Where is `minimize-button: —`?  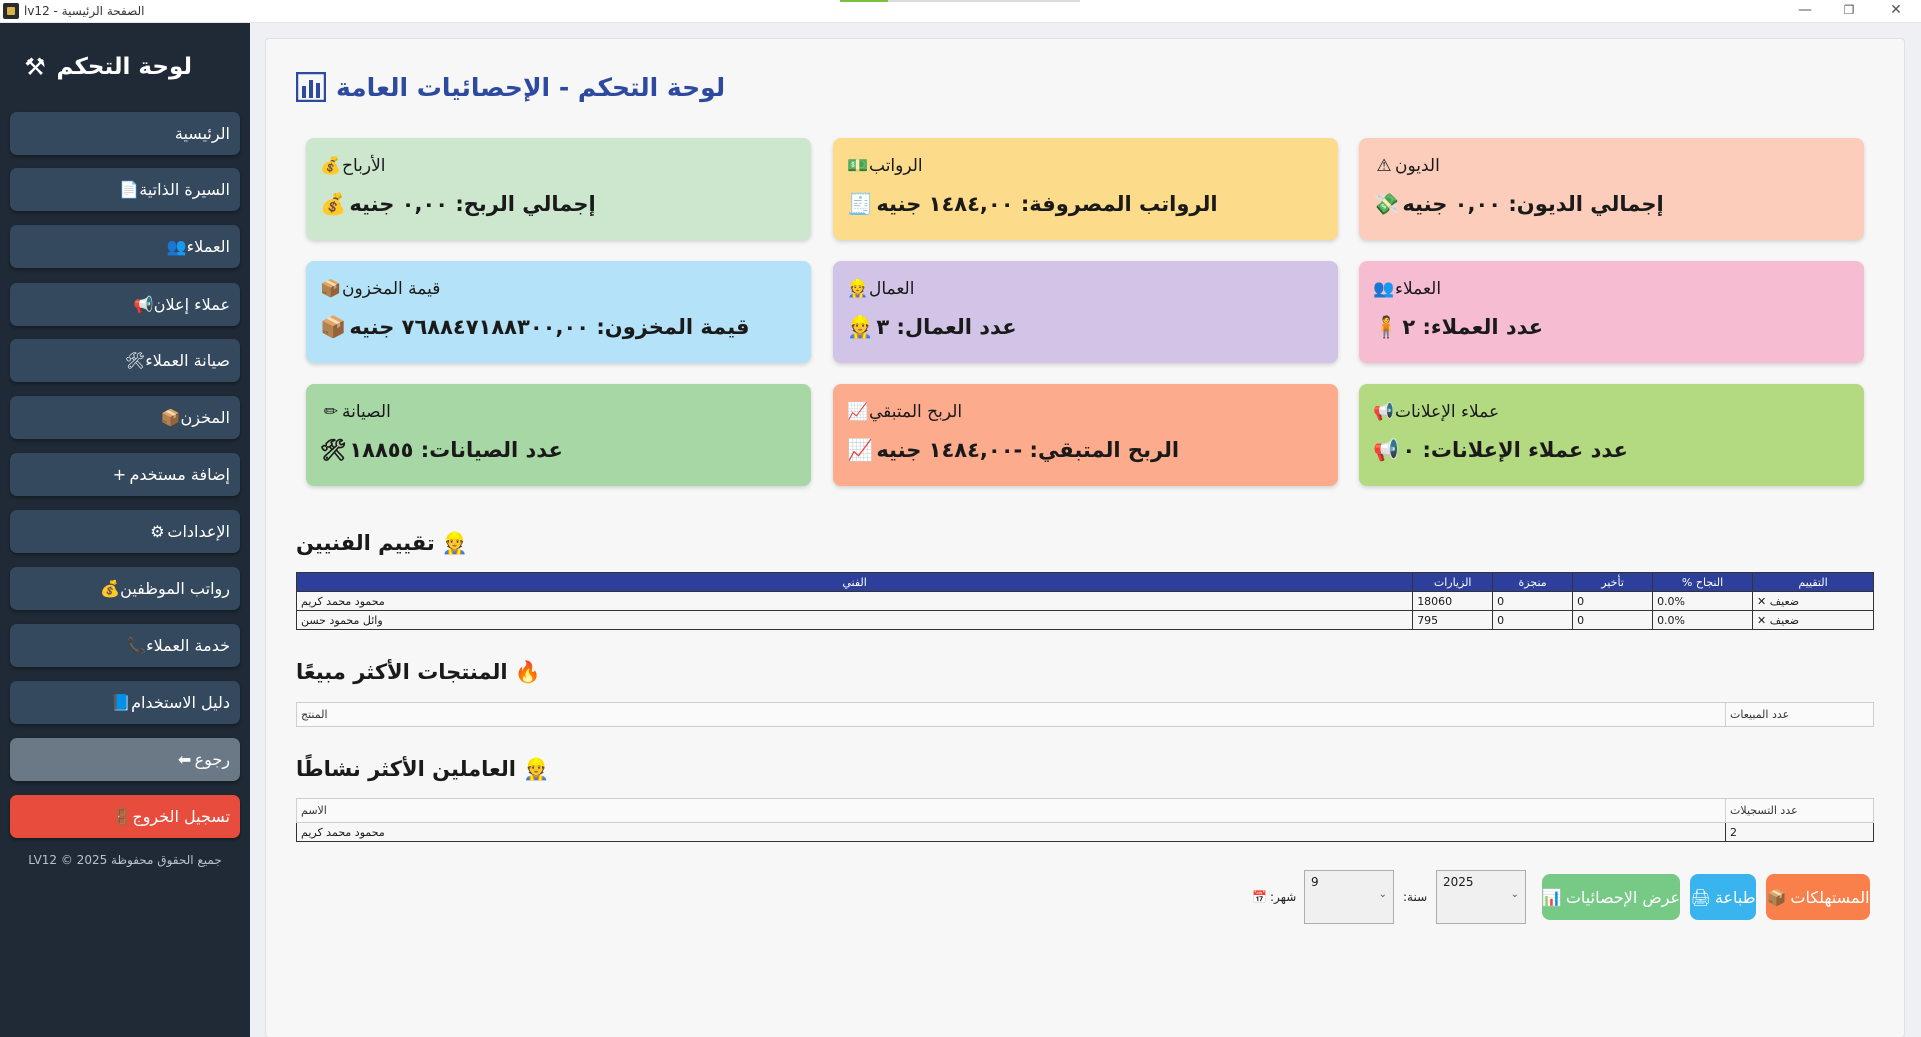
minimize-button: — is located at coordinates (1805, 11).